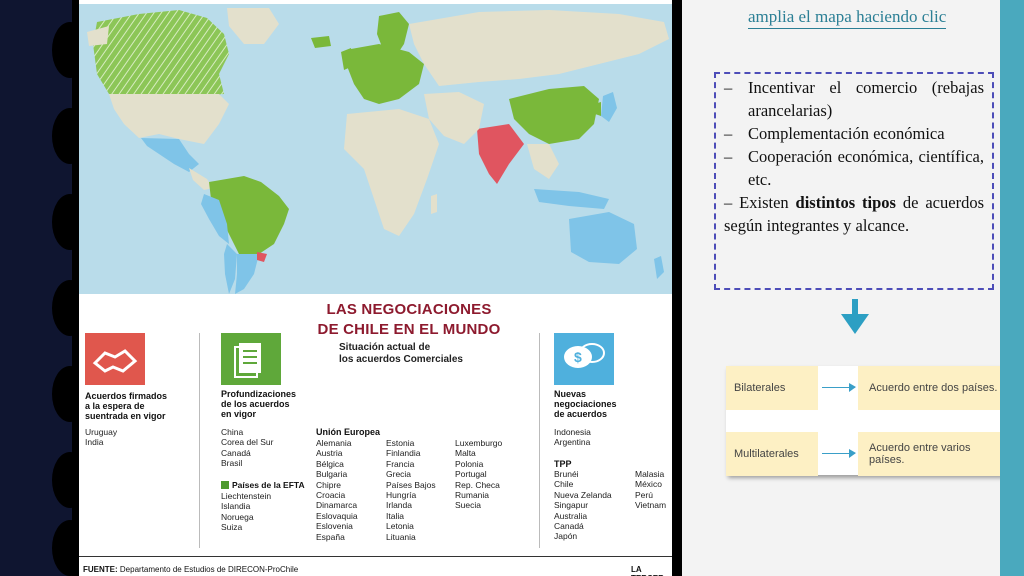  What do you see at coordinates (479, 443) in the screenshot?
I see `list-item: Luxemburgo` at bounding box center [479, 443].